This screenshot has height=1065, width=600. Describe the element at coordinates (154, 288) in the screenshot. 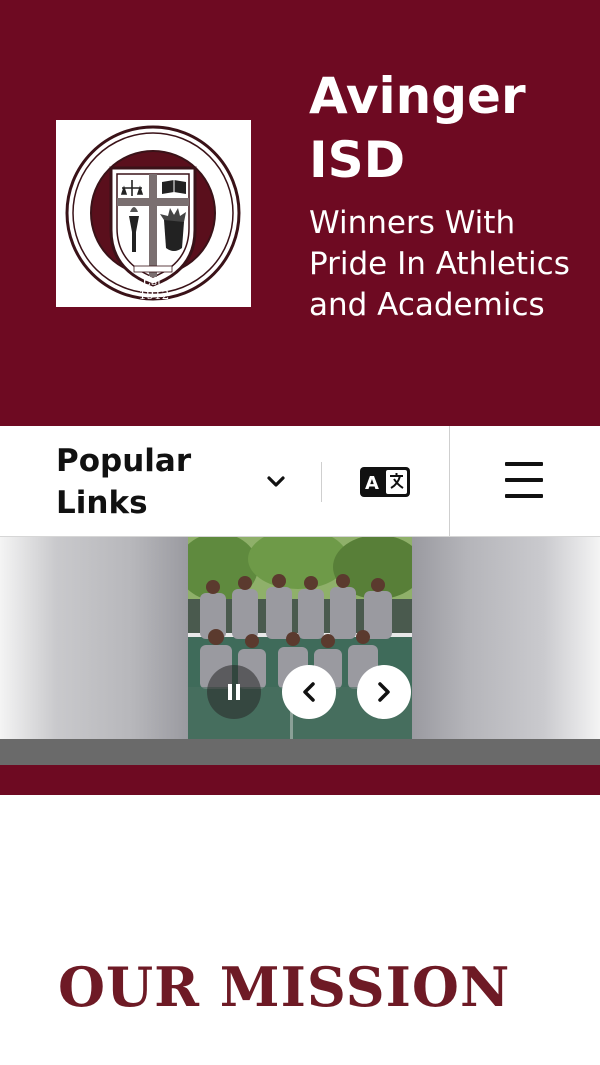

I see `logo-established-text: Est. 1912` at that location.